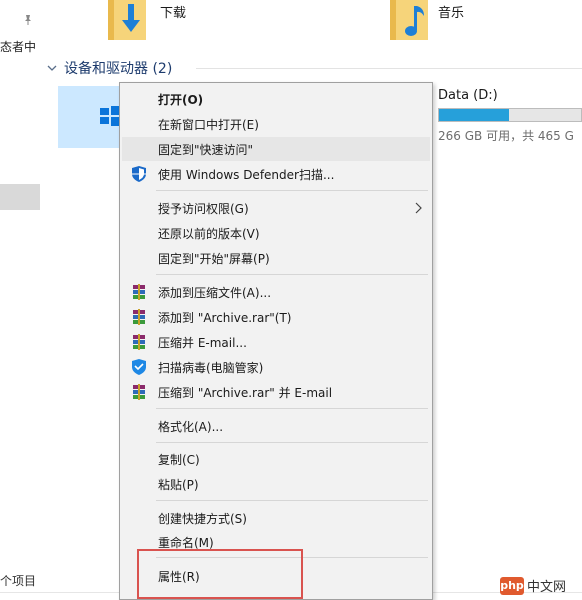 This screenshot has height=600, width=582. Describe the element at coordinates (52, 68) in the screenshot. I see `chevron-down-icon` at that location.